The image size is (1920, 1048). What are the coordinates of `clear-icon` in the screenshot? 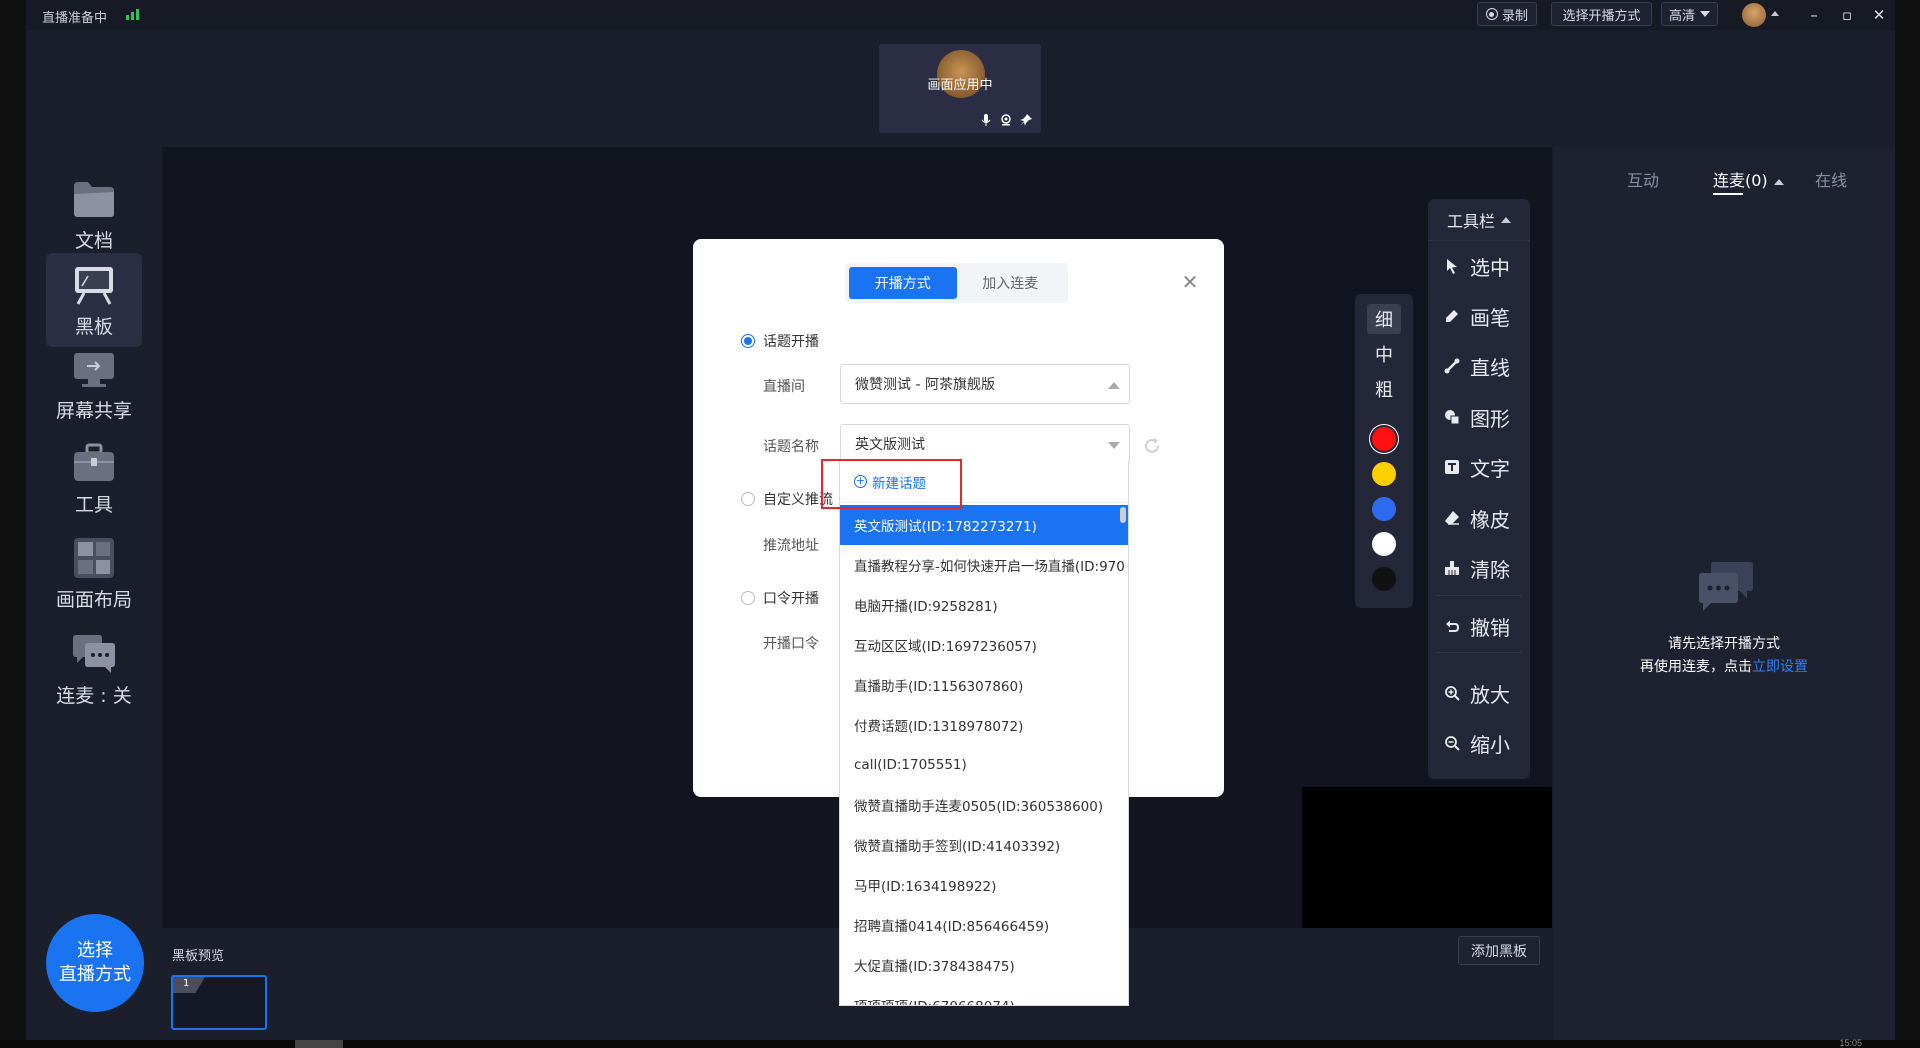 It's located at (1452, 568).